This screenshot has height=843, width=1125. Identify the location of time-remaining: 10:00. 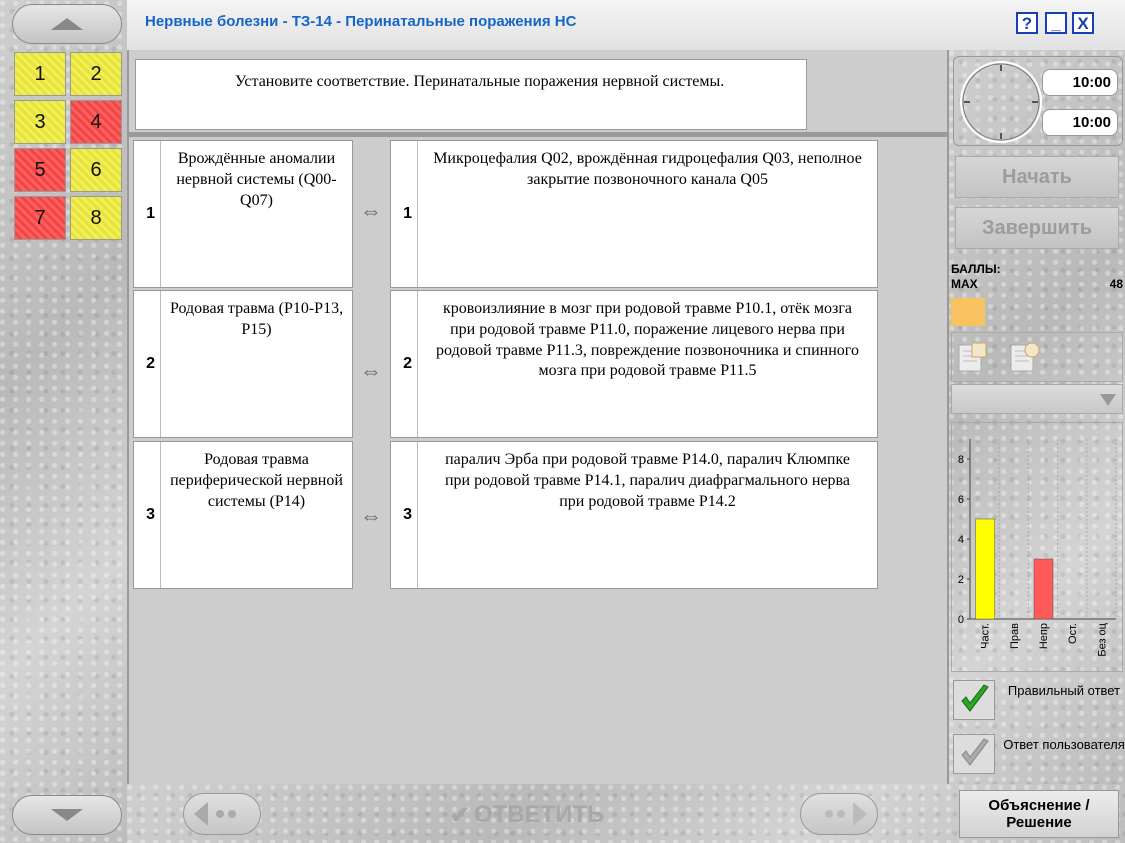
(1080, 122).